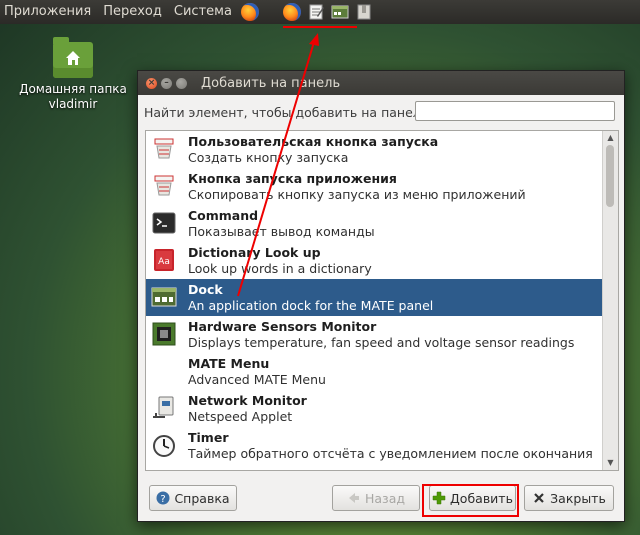 This screenshot has height=535, width=640. I want to click on top-panel: Приложения Переход Система, so click(320, 12).